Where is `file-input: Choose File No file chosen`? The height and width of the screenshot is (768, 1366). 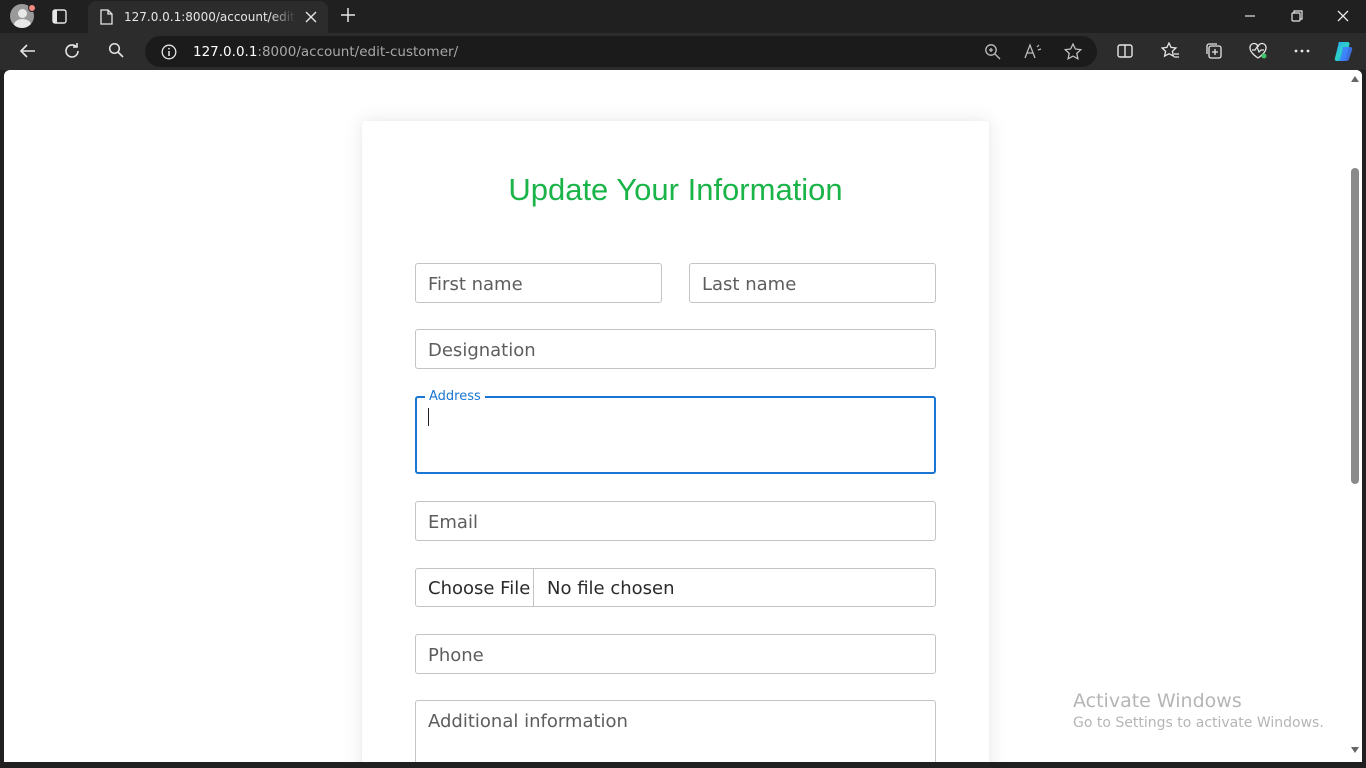 file-input: Choose File No file chosen is located at coordinates (675, 587).